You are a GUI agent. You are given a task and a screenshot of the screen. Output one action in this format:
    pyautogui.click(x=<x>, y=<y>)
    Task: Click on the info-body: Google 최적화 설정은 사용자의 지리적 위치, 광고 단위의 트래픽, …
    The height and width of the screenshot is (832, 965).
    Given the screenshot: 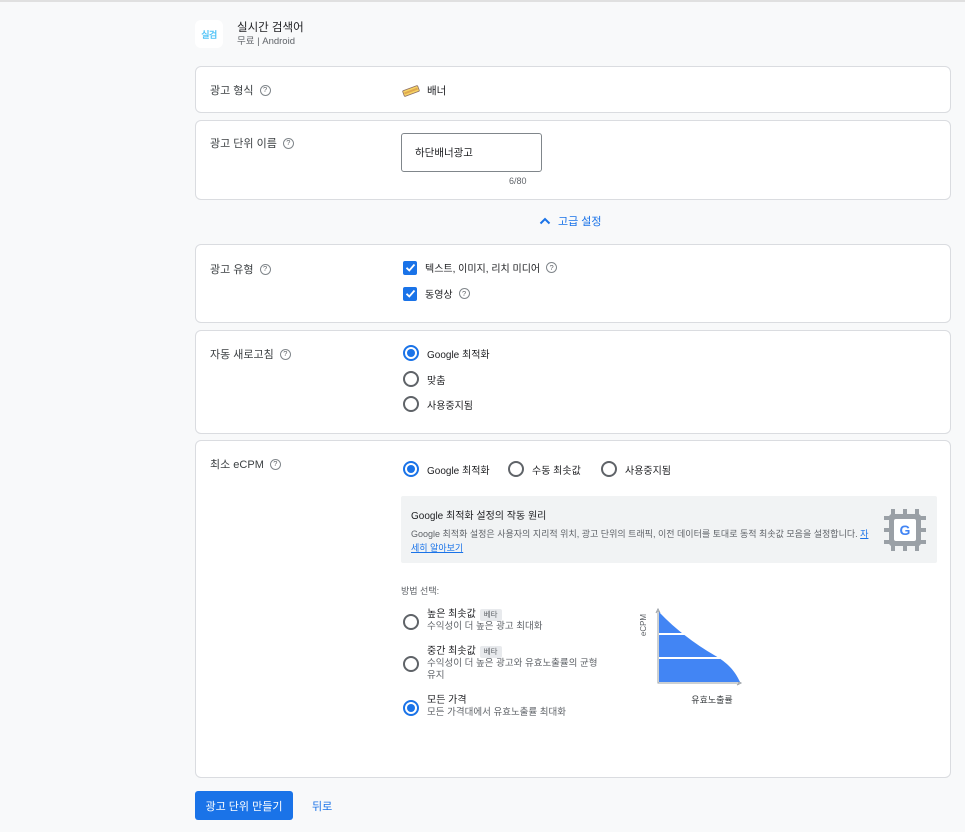 What is the action you would take?
    pyautogui.click(x=641, y=541)
    